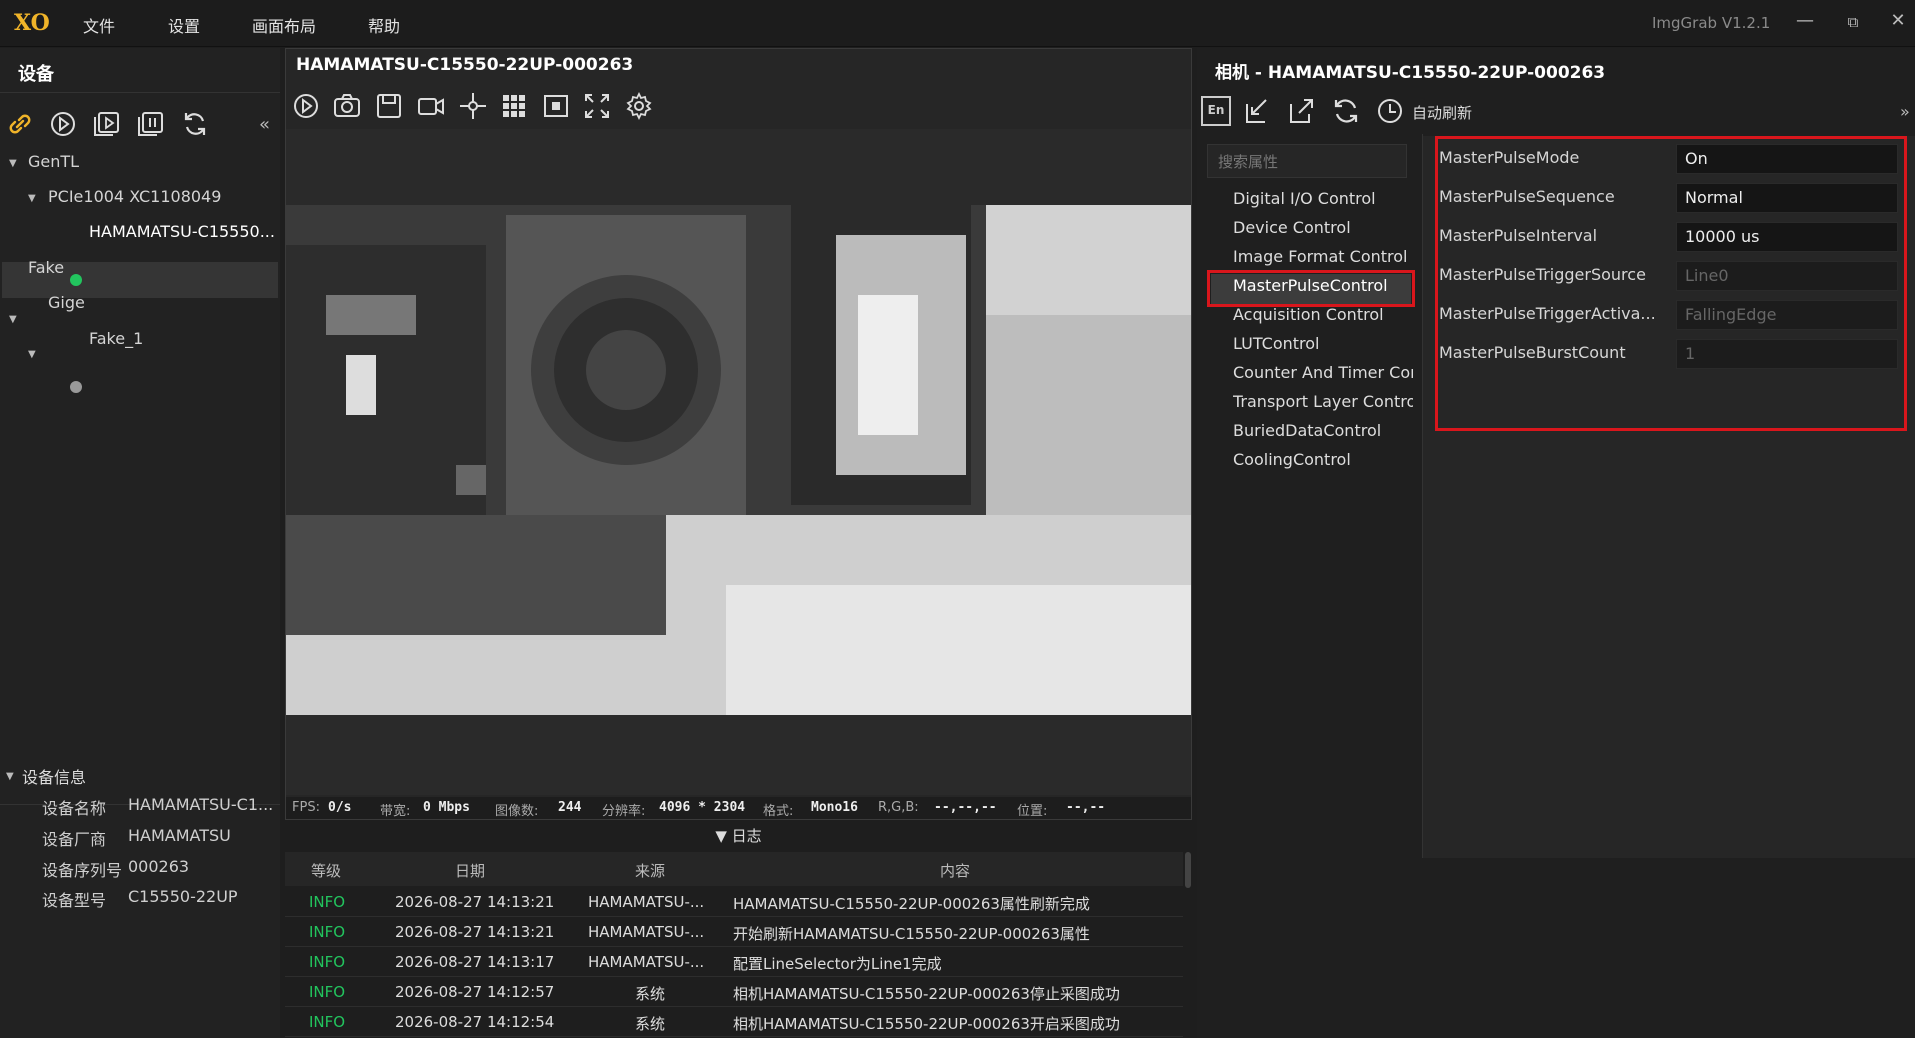  What do you see at coordinates (470, 870) in the screenshot?
I see `col-date: 日期` at bounding box center [470, 870].